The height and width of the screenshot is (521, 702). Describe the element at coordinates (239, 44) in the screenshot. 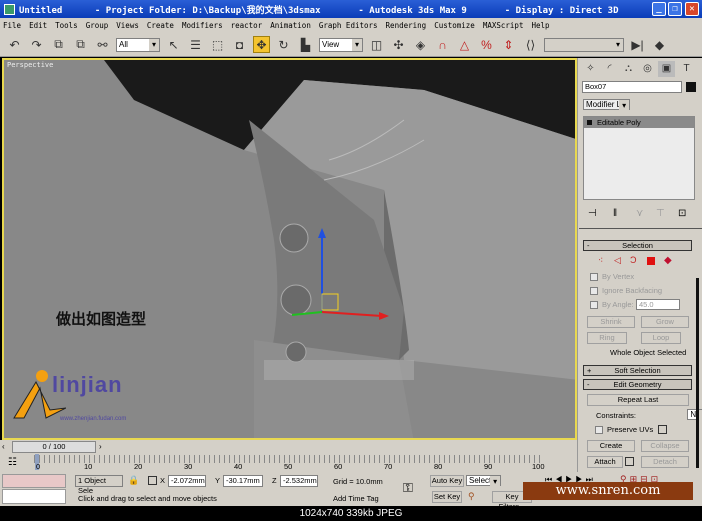

I see `window-crossing-icon: ◘` at that location.